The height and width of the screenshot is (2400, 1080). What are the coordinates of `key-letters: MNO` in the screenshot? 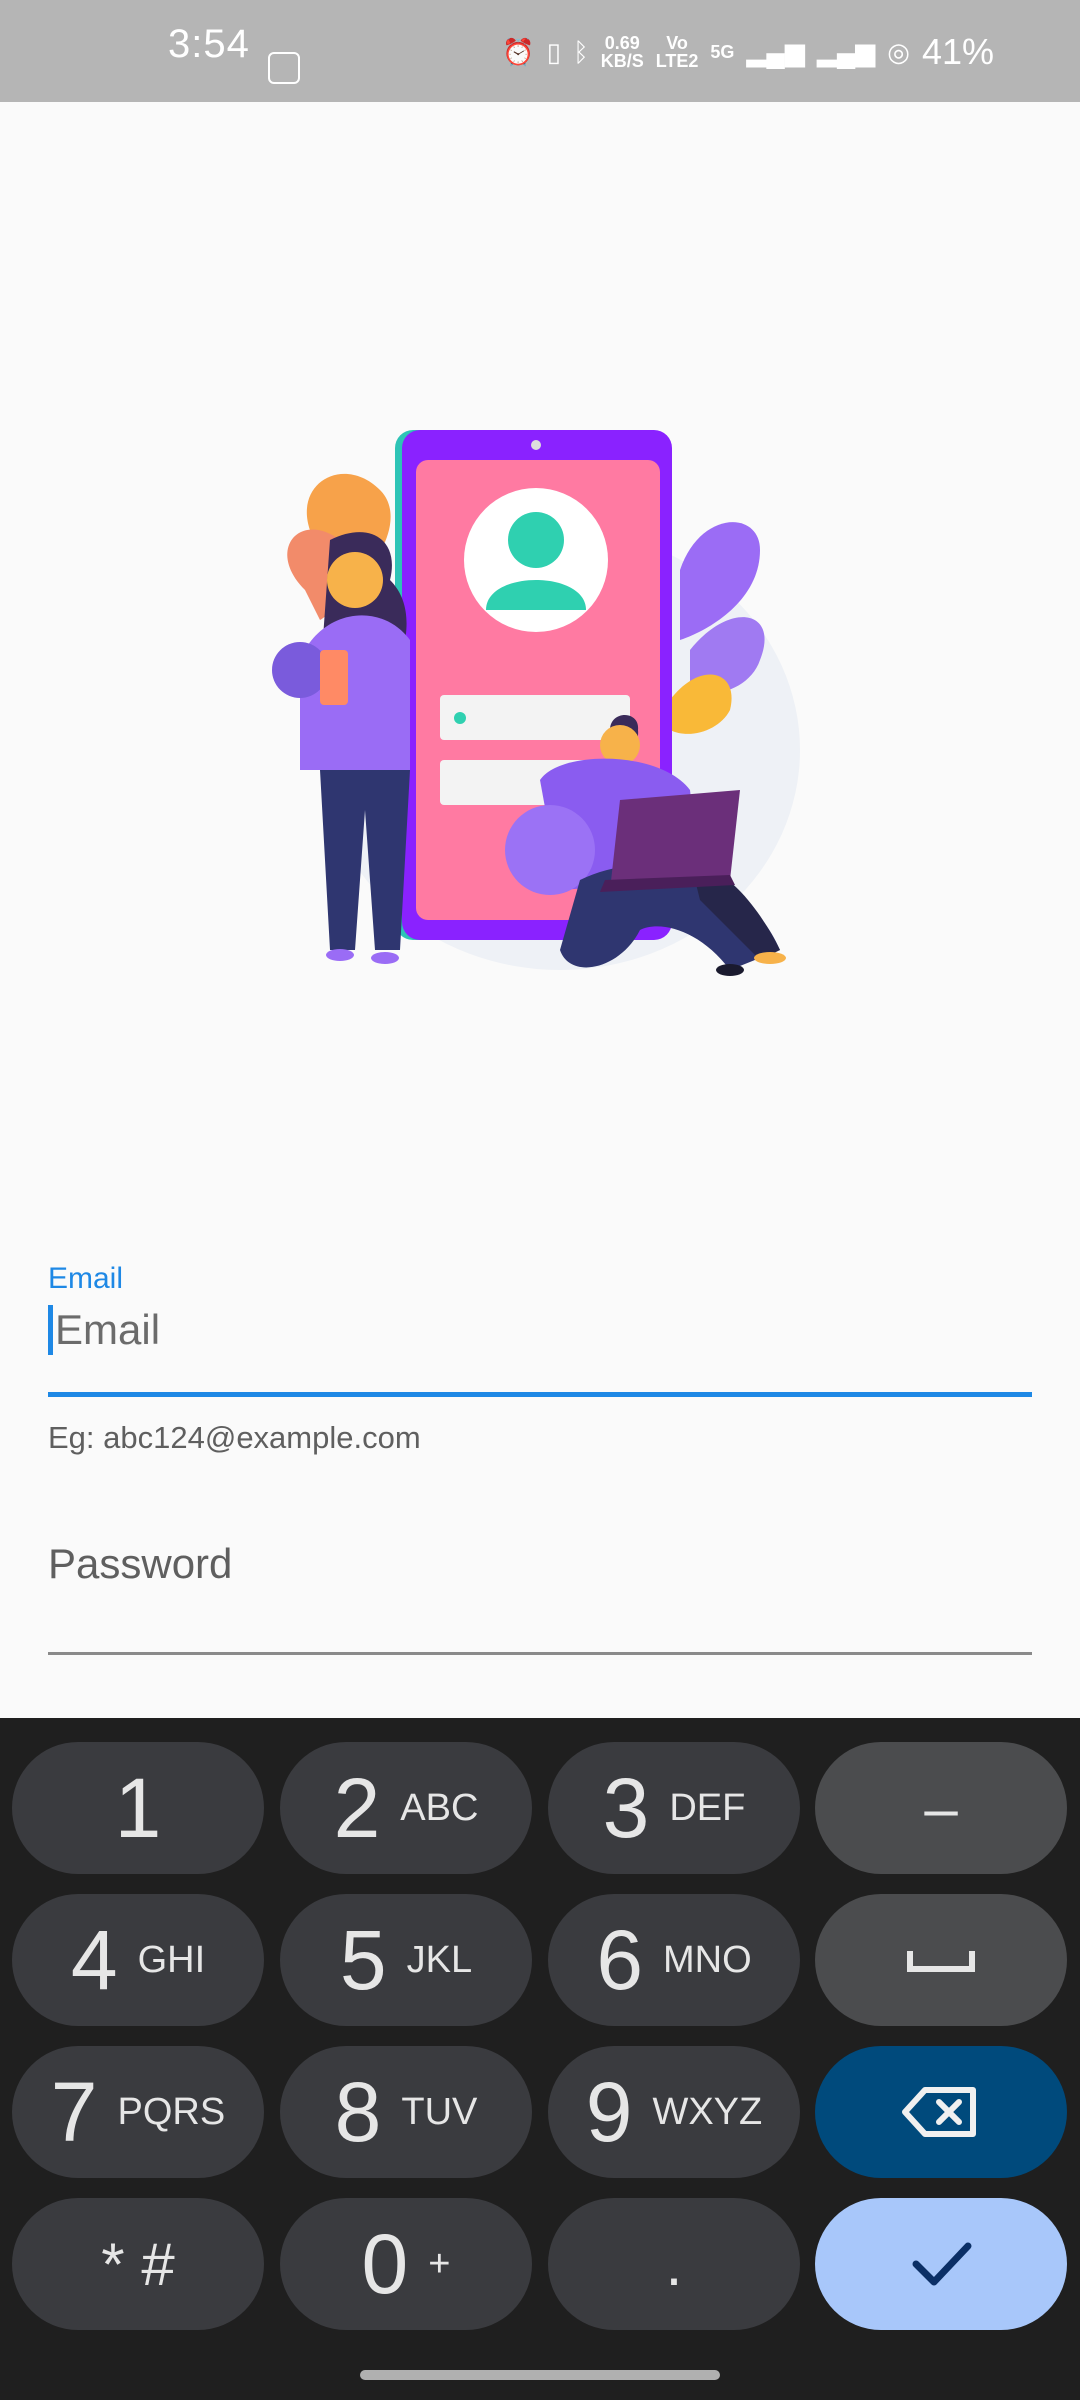 It's located at (707, 1959).